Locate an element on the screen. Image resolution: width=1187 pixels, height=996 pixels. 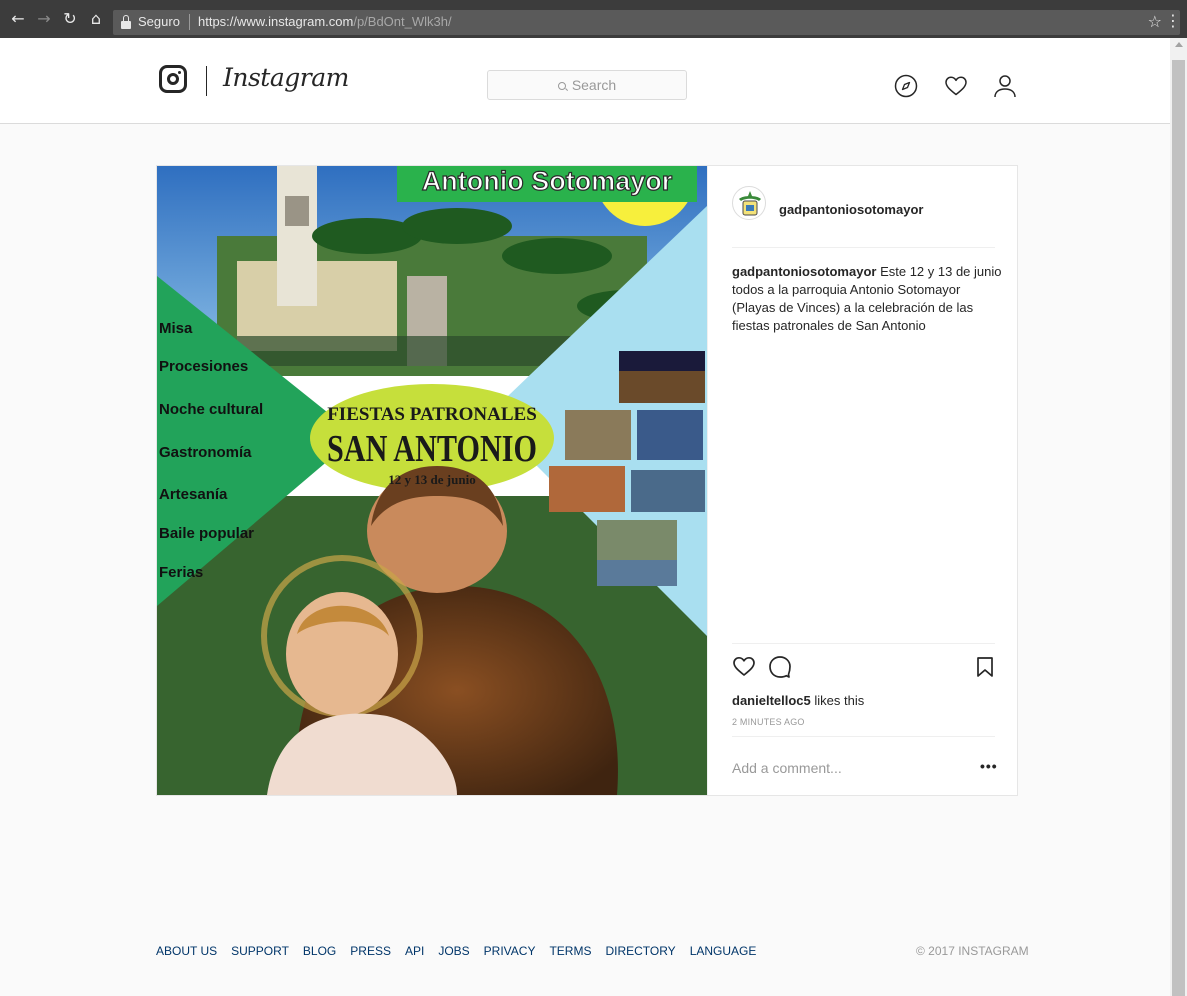
back-arrow-icon: ← is located at coordinates (18, 19).